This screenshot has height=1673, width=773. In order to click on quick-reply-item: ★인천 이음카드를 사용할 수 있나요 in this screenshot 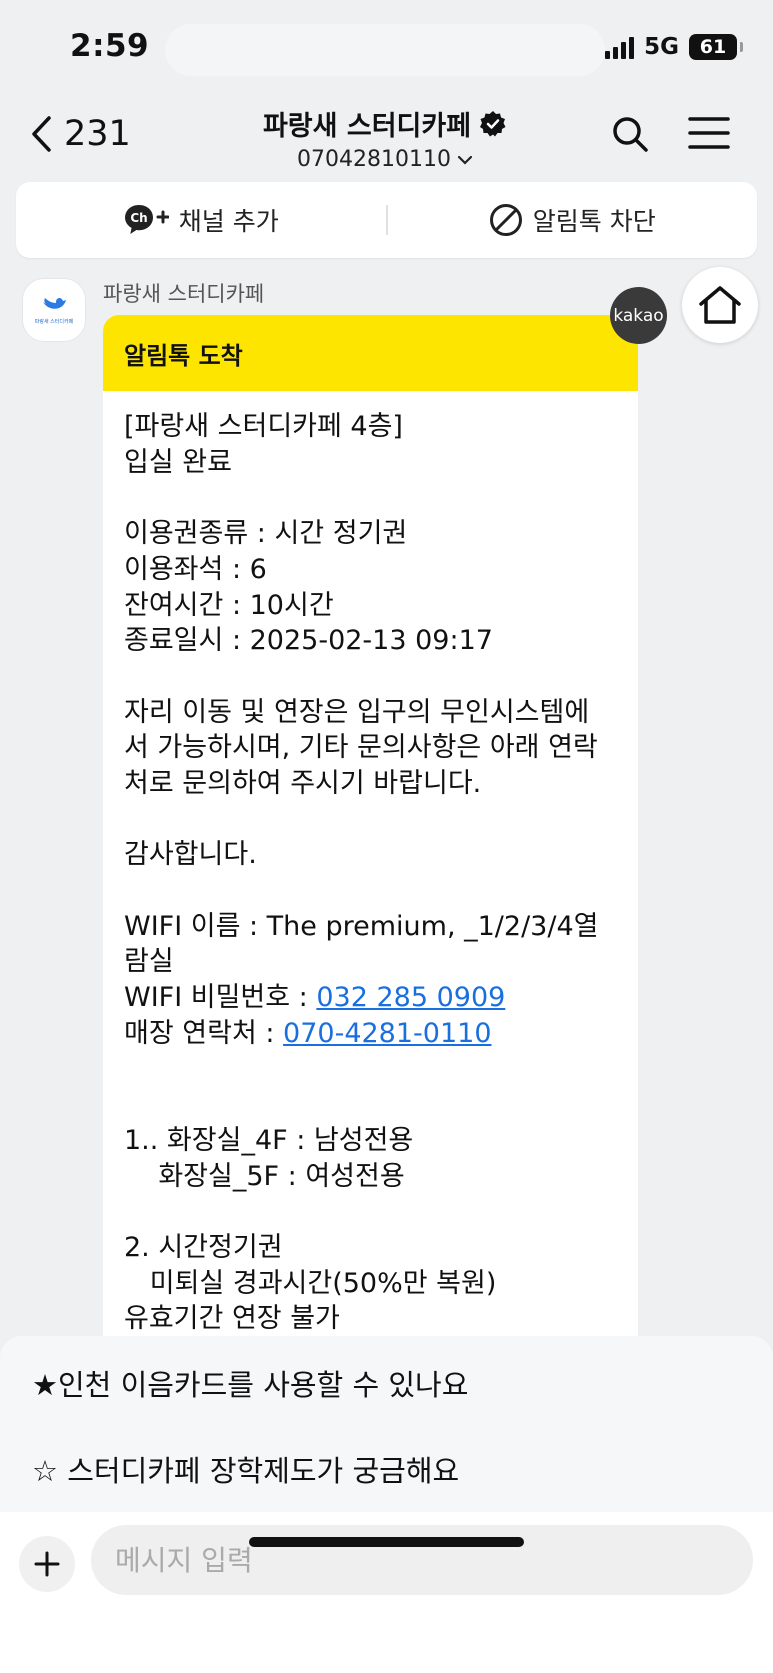, I will do `click(250, 1383)`.